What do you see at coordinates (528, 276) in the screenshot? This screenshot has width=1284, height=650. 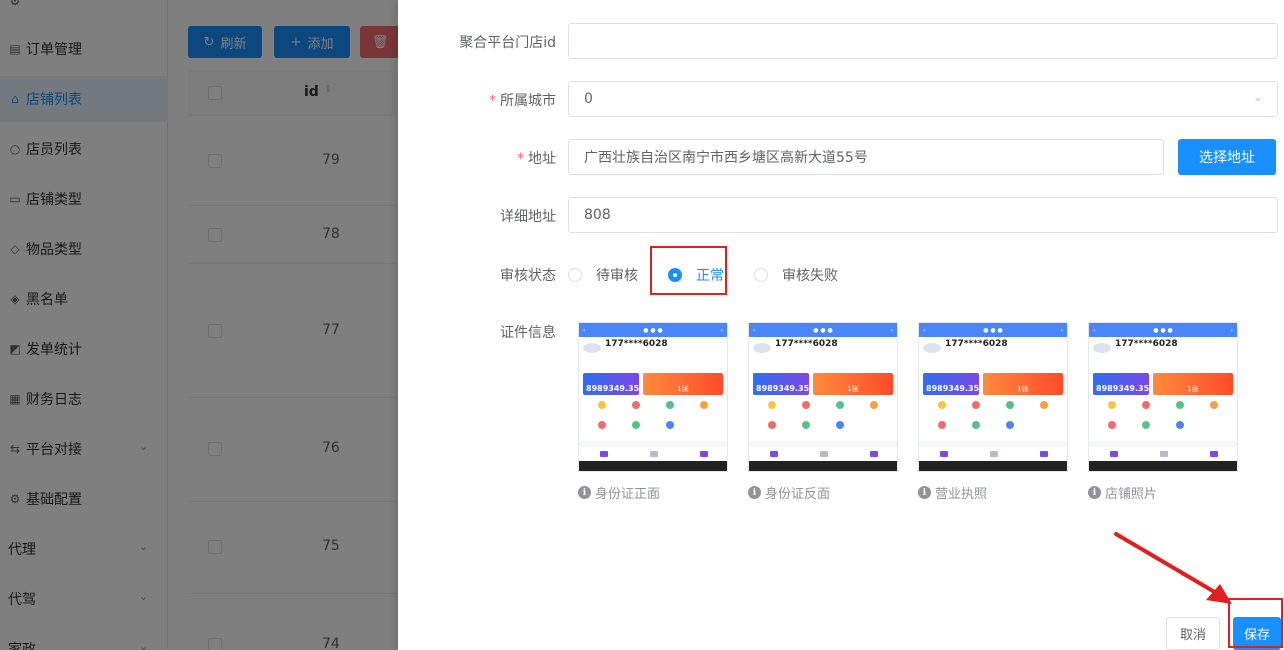 I see `audit-status-label: 审核状态` at bounding box center [528, 276].